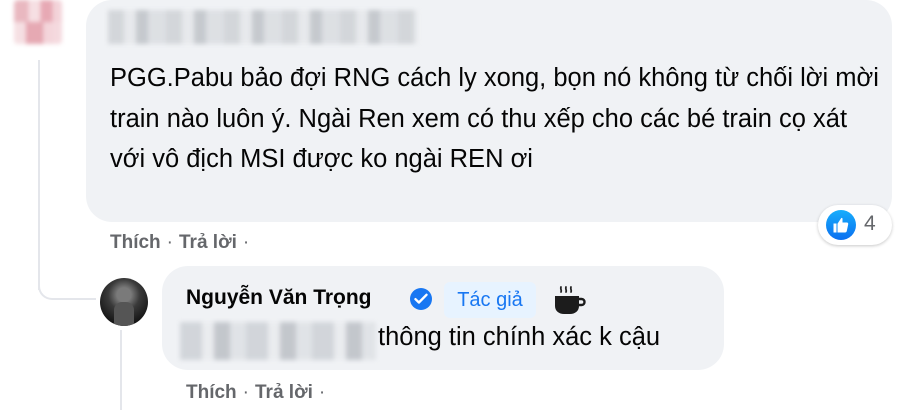  Describe the element at coordinates (421, 299) in the screenshot. I see `verified-icon` at that location.